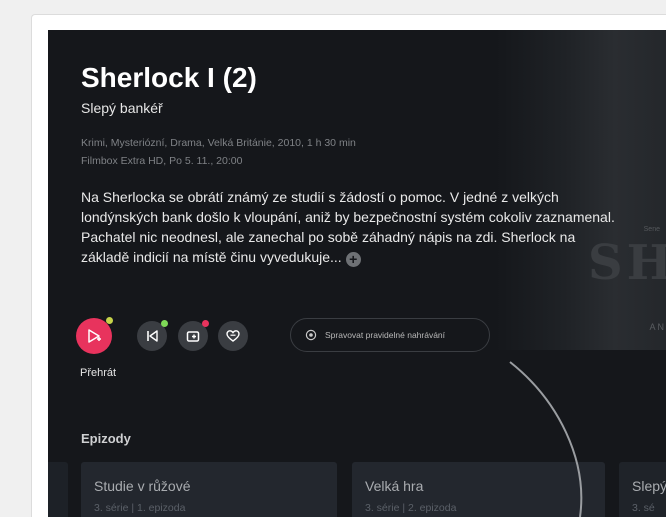  What do you see at coordinates (164, 323) in the screenshot?
I see `restart-status-dot` at bounding box center [164, 323].